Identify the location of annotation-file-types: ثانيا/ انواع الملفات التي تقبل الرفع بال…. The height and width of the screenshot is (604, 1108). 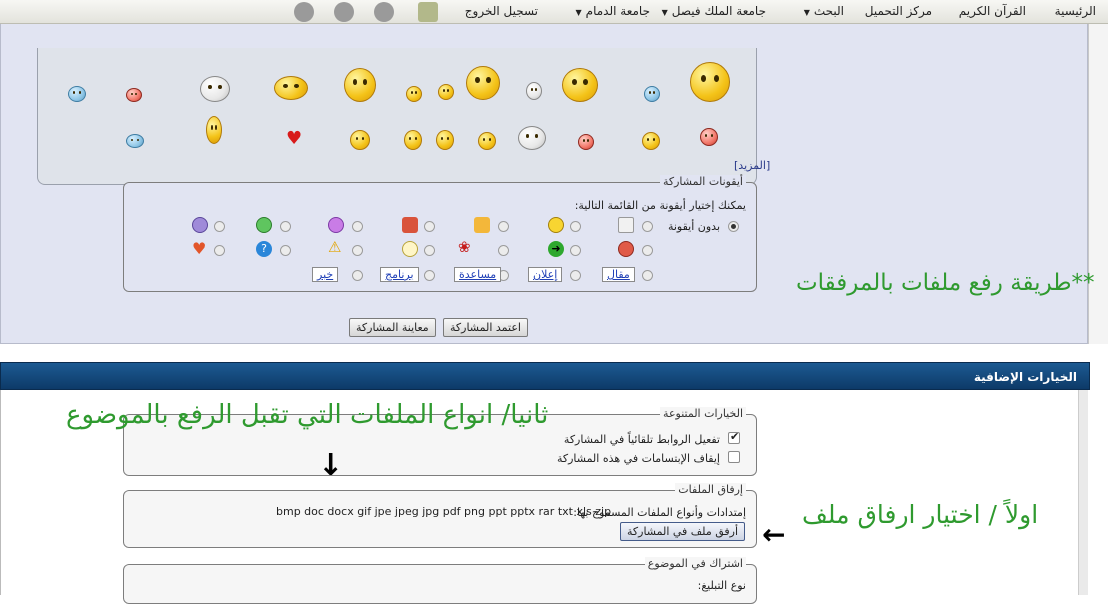
(307, 415).